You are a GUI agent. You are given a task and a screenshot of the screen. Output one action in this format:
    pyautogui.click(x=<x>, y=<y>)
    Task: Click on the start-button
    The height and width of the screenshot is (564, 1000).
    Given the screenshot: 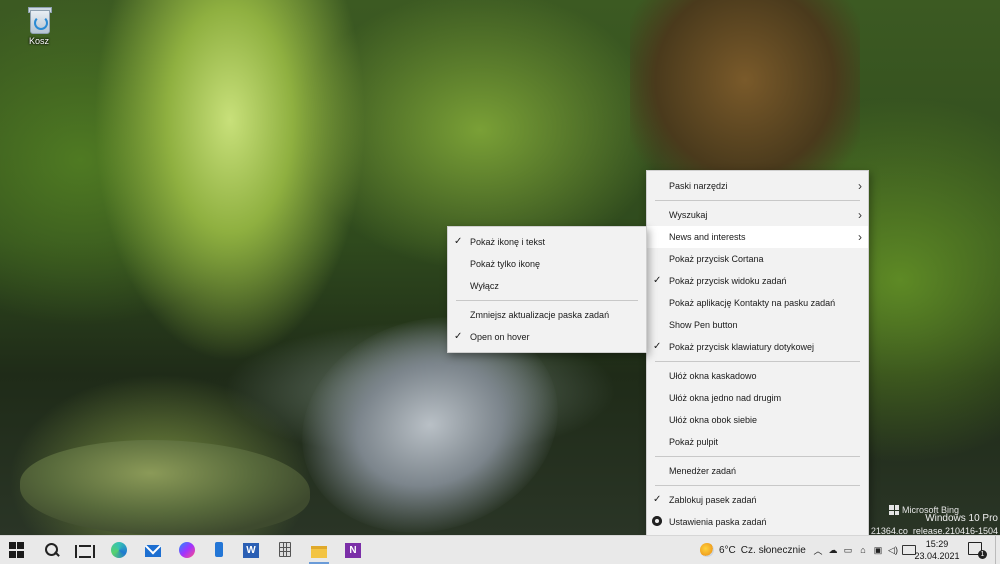 What is the action you would take?
    pyautogui.click(x=17, y=550)
    